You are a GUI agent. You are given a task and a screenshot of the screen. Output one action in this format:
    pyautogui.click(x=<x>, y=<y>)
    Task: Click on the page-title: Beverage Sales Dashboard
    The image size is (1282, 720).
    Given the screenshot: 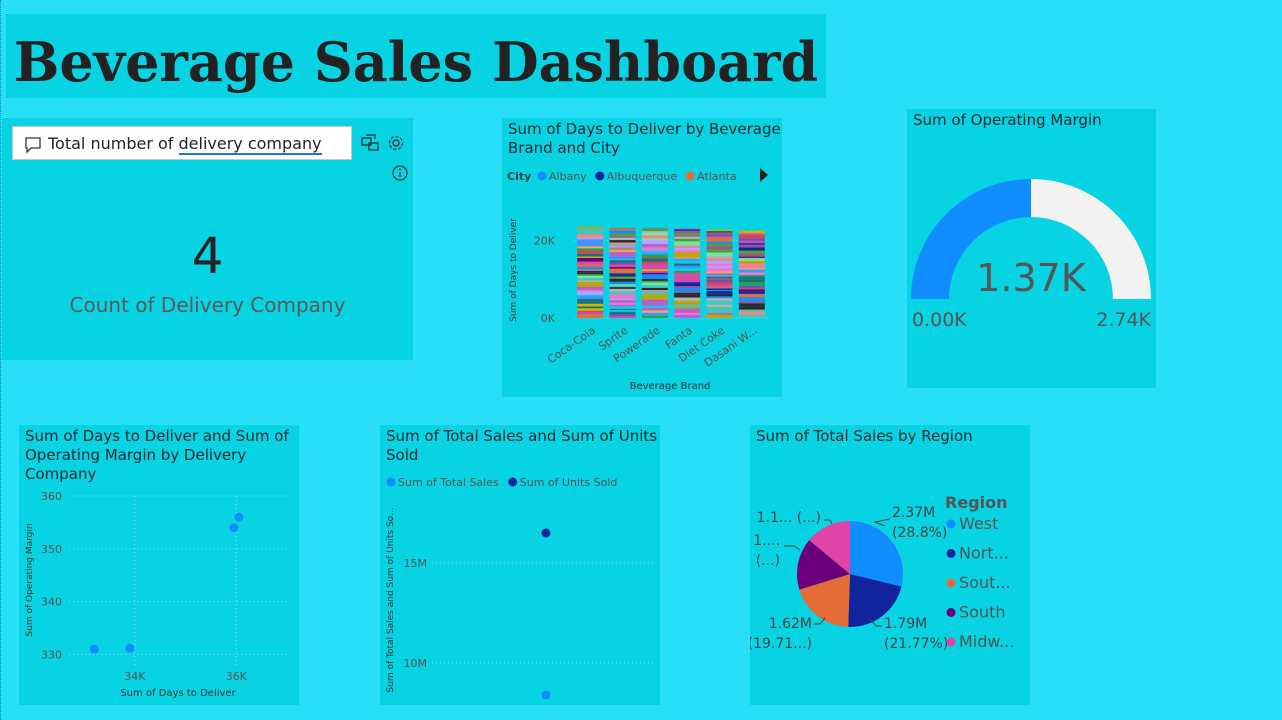 What is the action you would take?
    pyautogui.click(x=416, y=62)
    